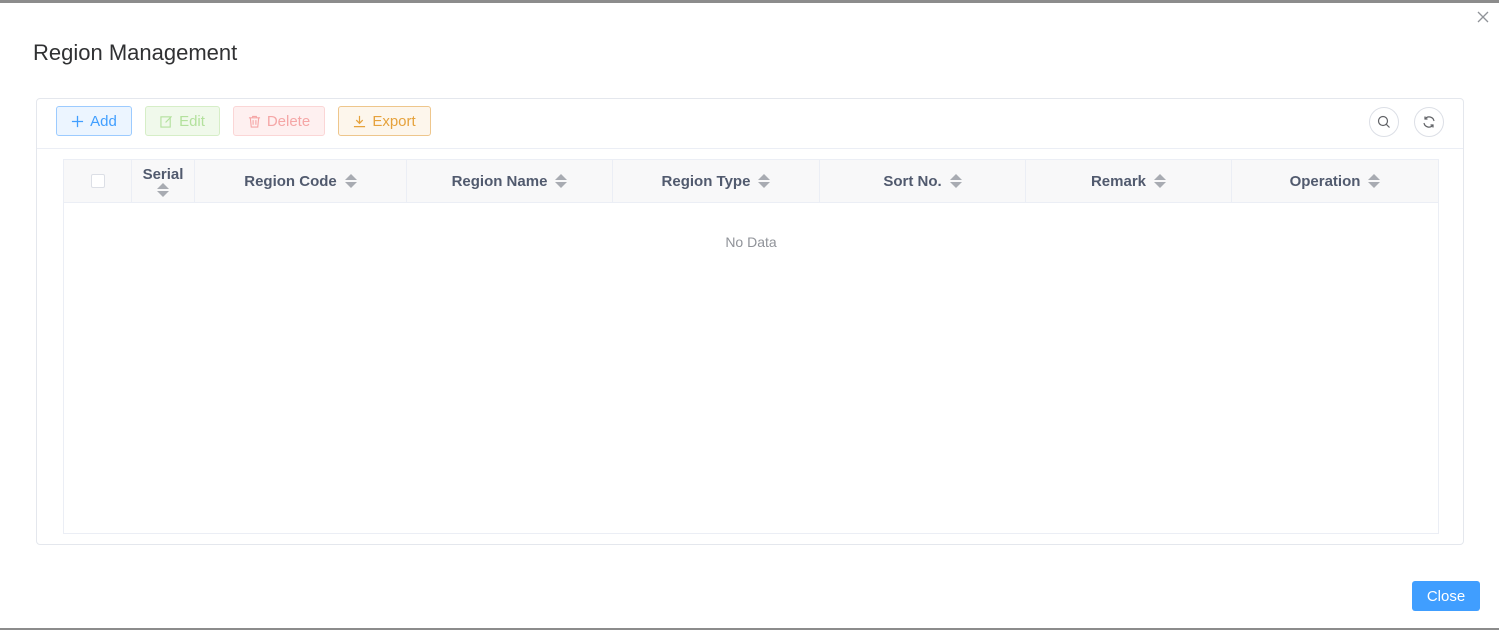  I want to click on column-operation: Operation, so click(1335, 181).